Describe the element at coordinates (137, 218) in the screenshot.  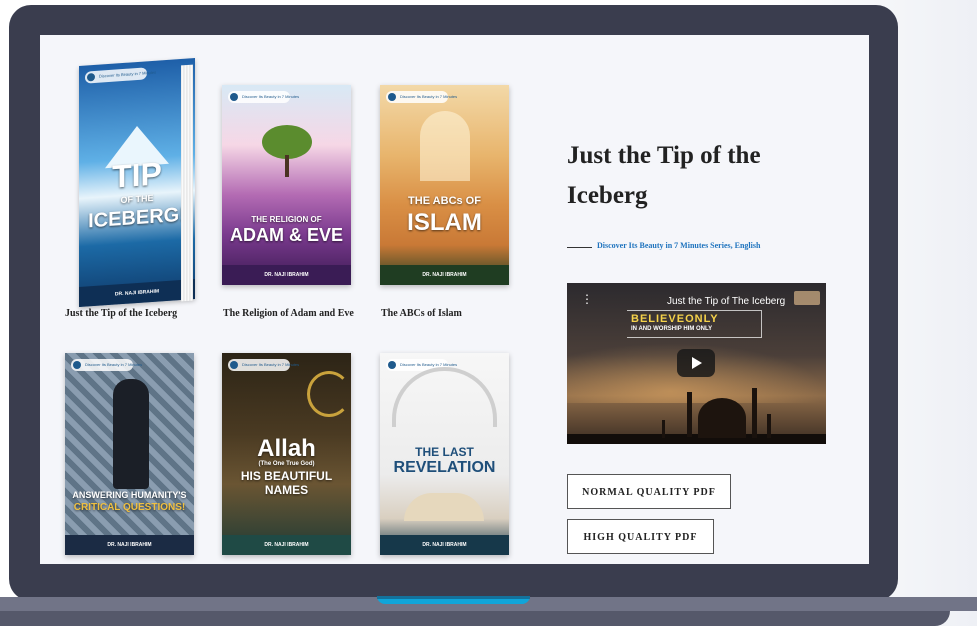
I see `book-cover-title2: ICEBERG!` at that location.